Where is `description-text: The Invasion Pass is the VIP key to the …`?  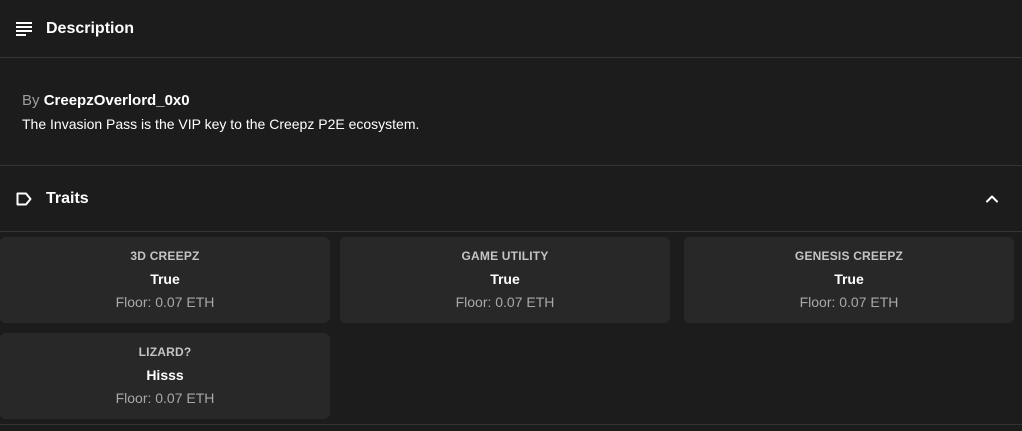 description-text: The Invasion Pass is the VIP key to the … is located at coordinates (221, 124).